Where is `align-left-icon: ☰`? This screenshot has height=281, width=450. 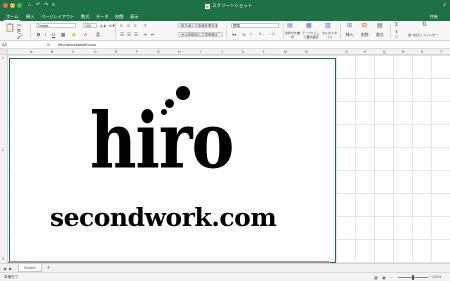
align-left-icon: ☰ is located at coordinates (122, 34).